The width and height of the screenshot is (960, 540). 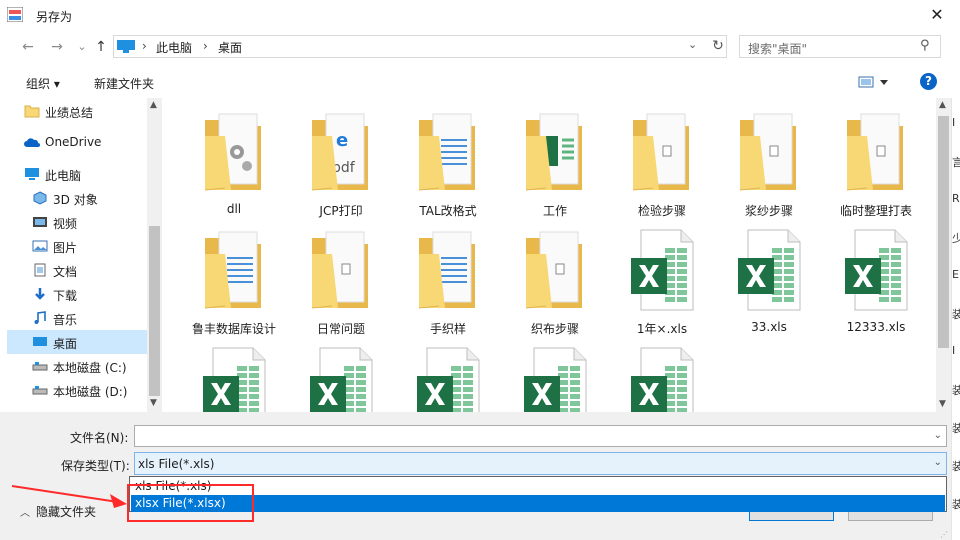 What do you see at coordinates (40, 342) in the screenshot?
I see `desktop-icon` at bounding box center [40, 342].